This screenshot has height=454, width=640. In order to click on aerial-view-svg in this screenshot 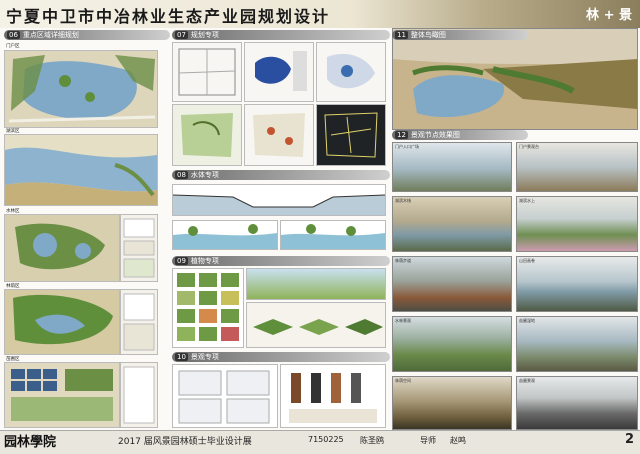, I will do `click(515, 79)`.